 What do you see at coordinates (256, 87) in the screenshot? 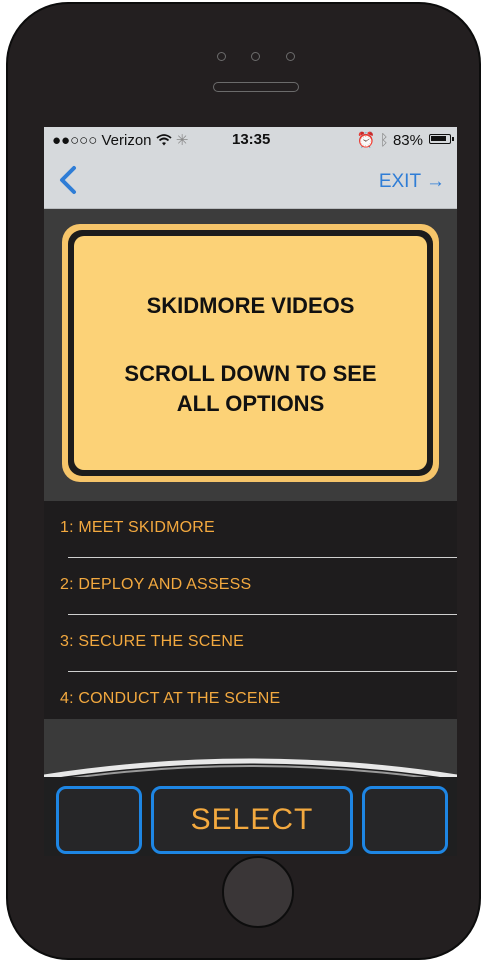
I see `speaker-slot` at bounding box center [256, 87].